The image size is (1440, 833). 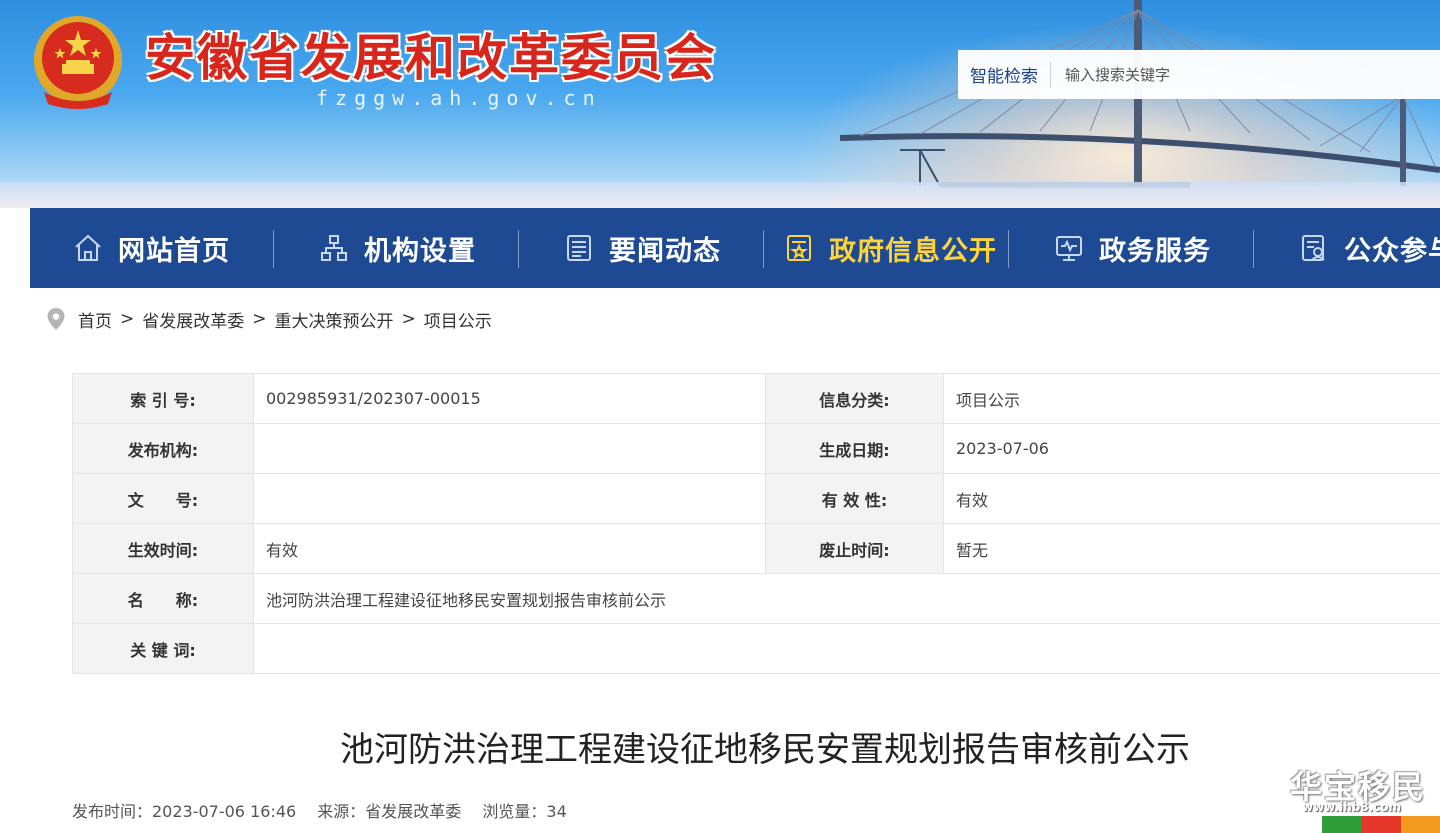 I want to click on category-value: 项目公示, so click(x=1191, y=398).